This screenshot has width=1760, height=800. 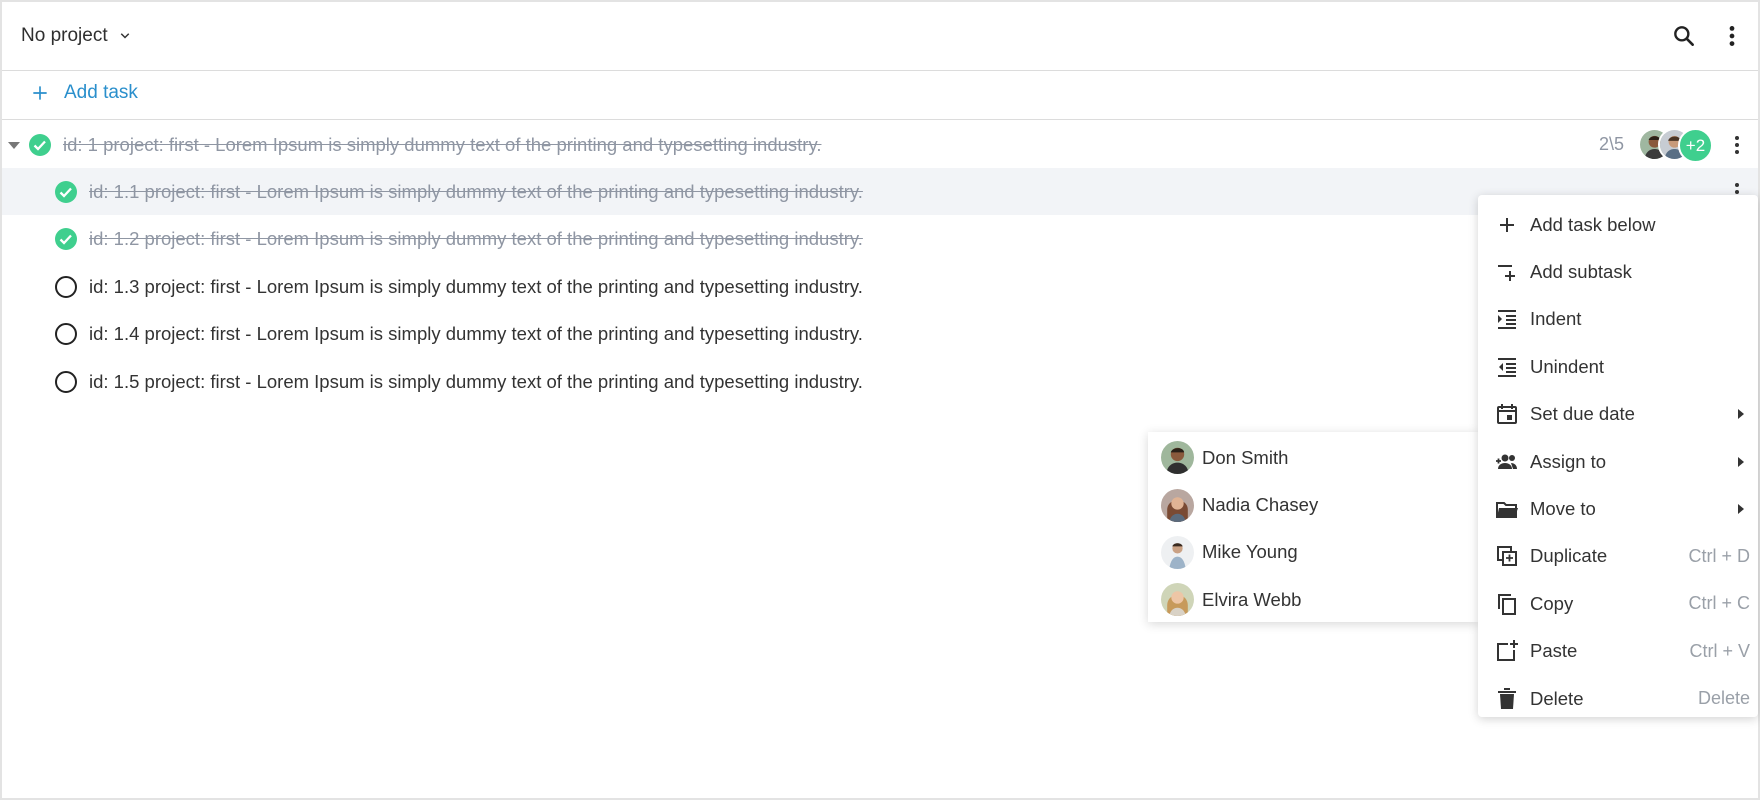 What do you see at coordinates (1618, 698) in the screenshot?
I see `menu-item-delete: Delete Delete` at bounding box center [1618, 698].